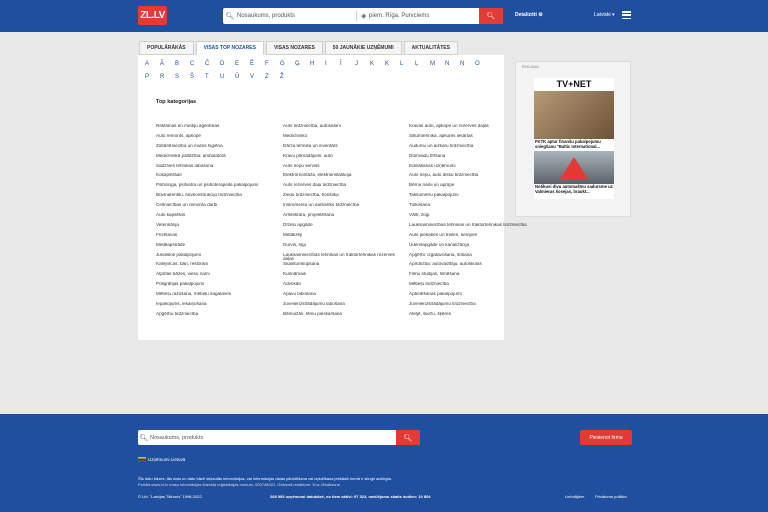 Image resolution: width=768 pixels, height=512 pixels. Describe the element at coordinates (215, 248) in the screenshot. I see `category-link: Metālapstrāde` at that location.